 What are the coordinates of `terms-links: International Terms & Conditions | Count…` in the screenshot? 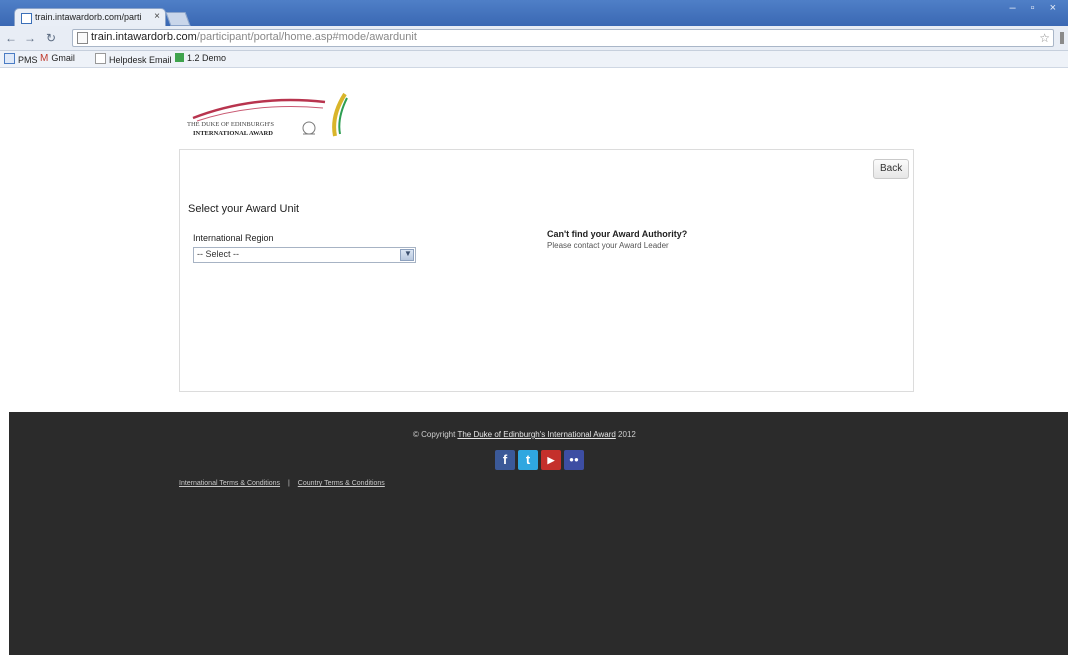 It's located at (282, 483).